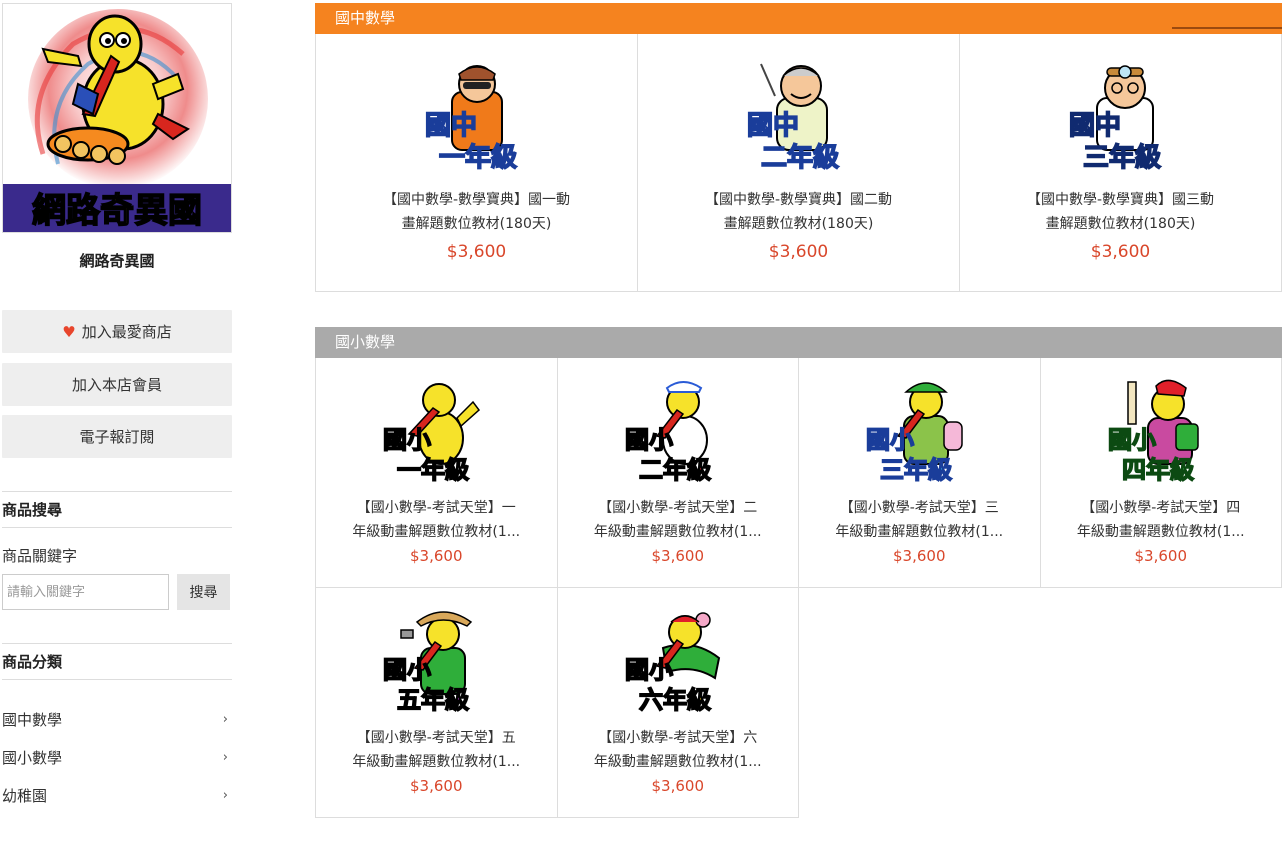 The width and height of the screenshot is (1288, 862). I want to click on grade-character-image: 國小 五年級, so click(428, 663).